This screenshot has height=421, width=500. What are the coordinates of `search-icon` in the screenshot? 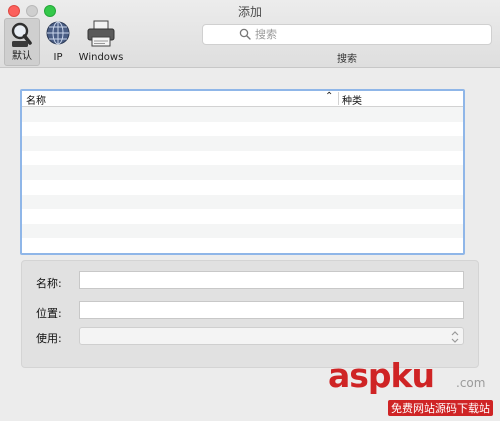 It's located at (245, 34).